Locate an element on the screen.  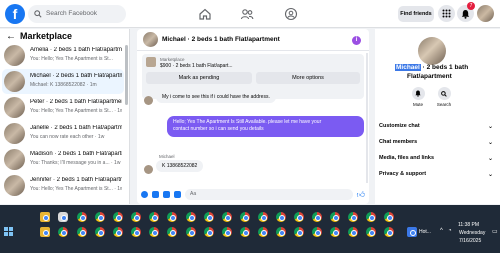
listing-source: Marketplace is located at coordinates (172, 59).